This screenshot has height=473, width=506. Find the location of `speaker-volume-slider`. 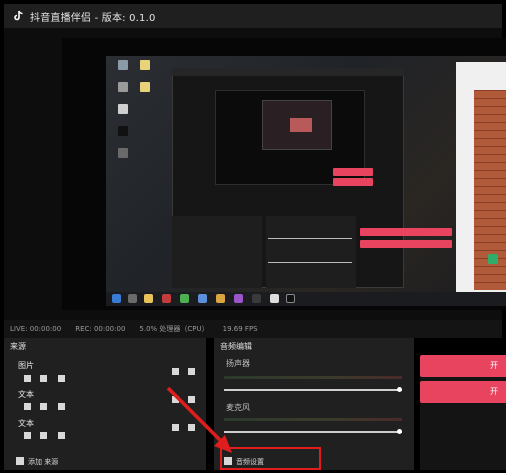

speaker-volume-slider is located at coordinates (313, 390).